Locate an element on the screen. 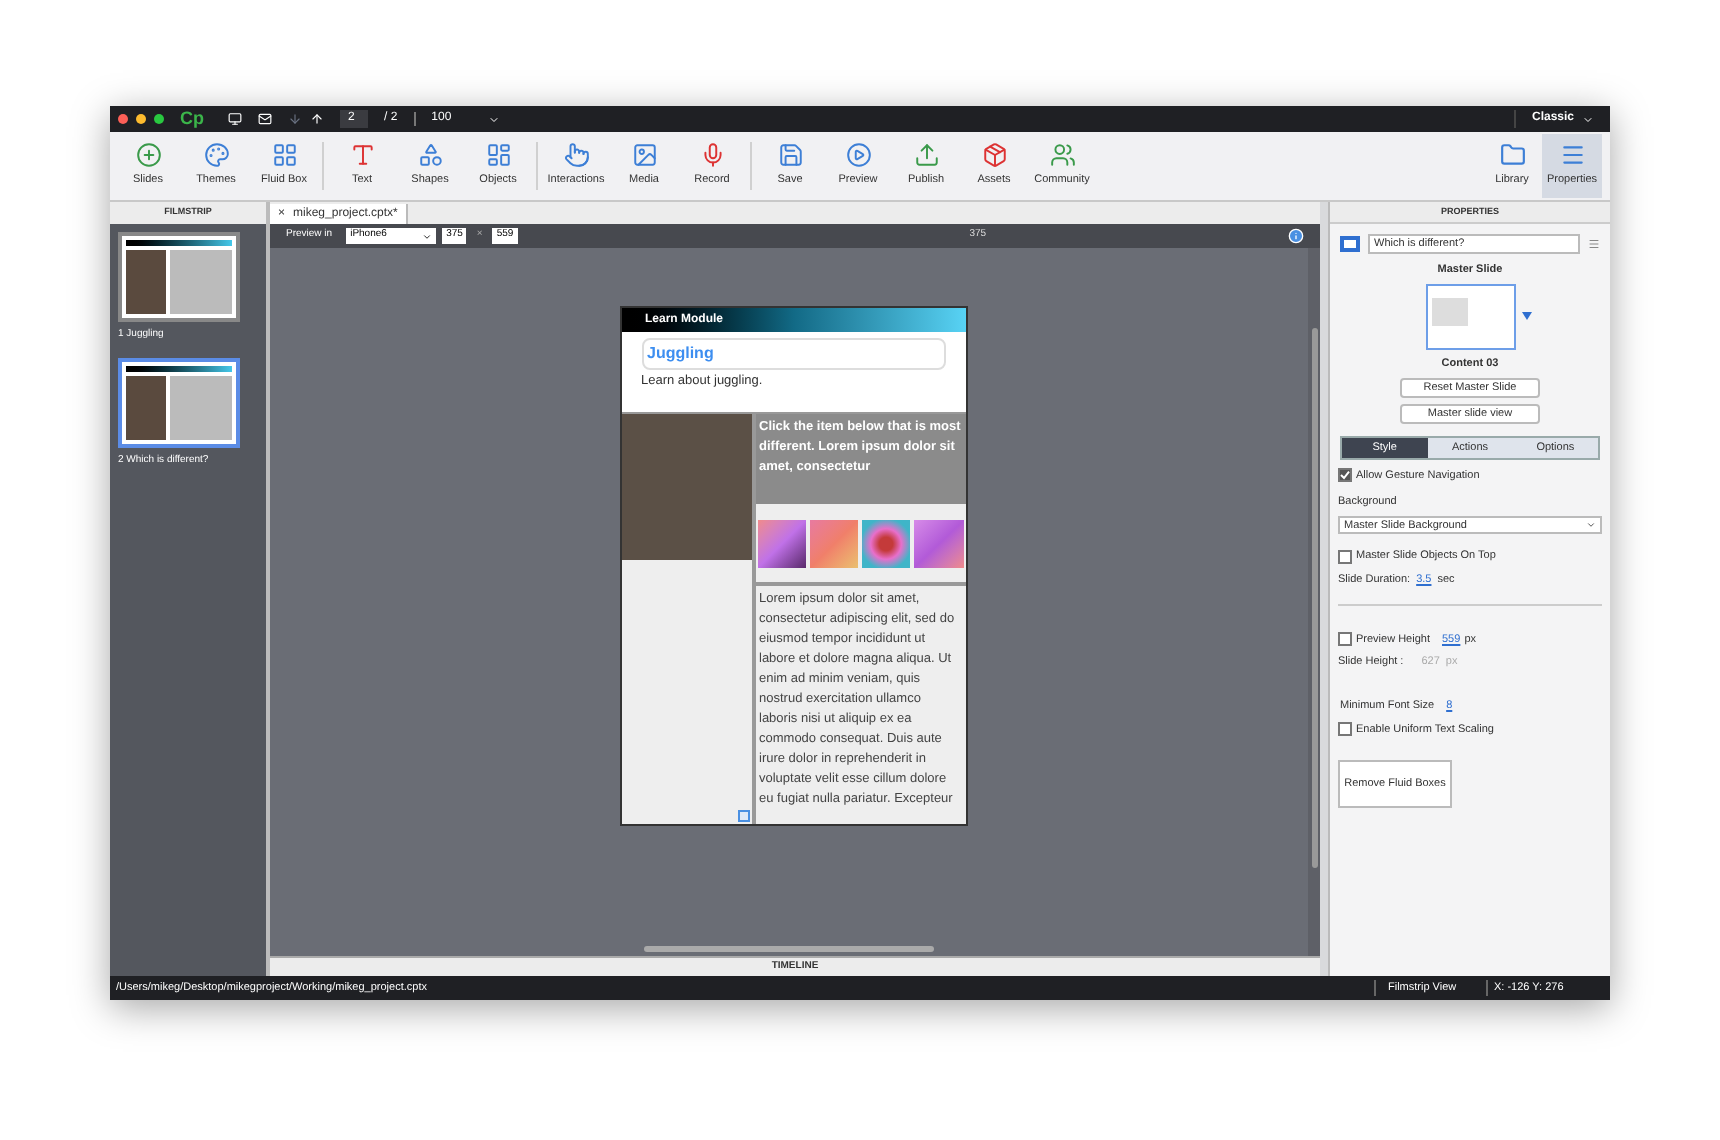 The image size is (1720, 1140). arrow-up-icon is located at coordinates (317, 119).